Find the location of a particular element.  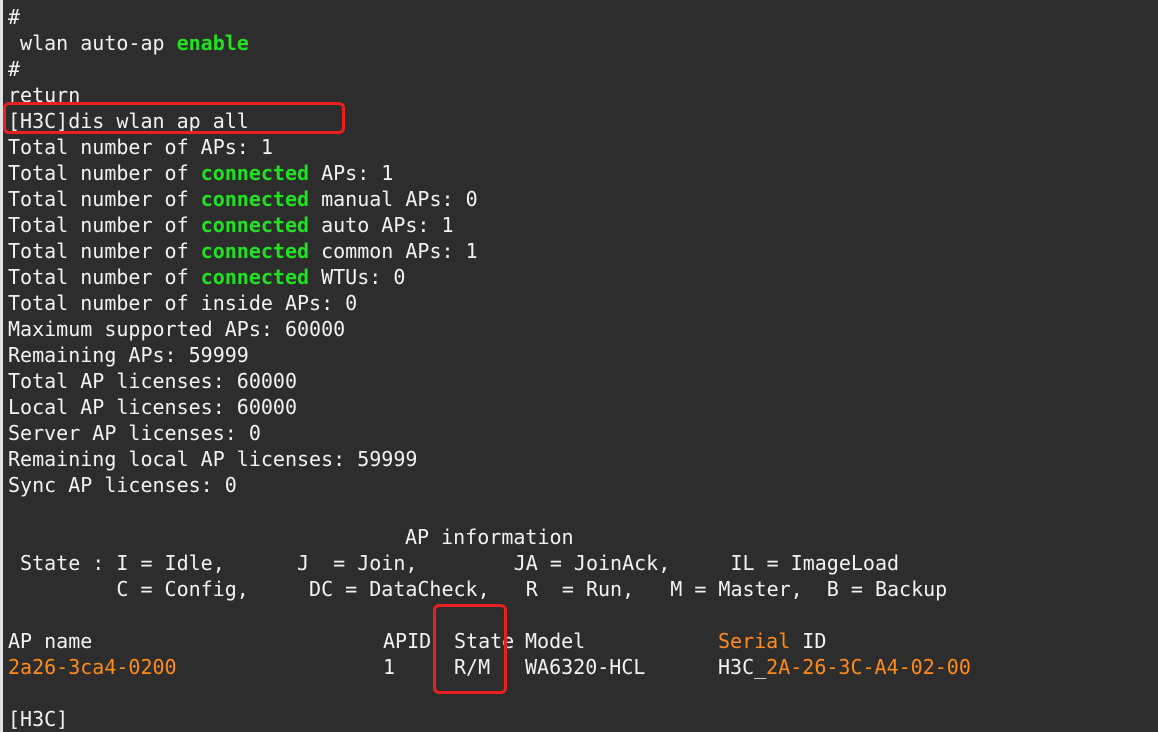

row-ap-name: 2a26-3ca4-0200 is located at coordinates (92, 667).